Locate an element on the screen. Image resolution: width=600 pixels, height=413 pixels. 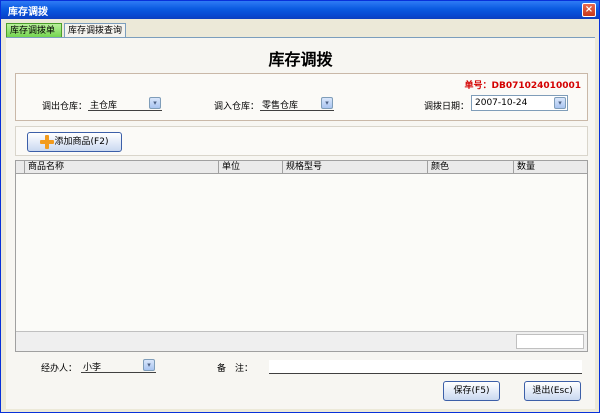
out-warehouse-select: 主仓库 ▾ is located at coordinates (125, 103).